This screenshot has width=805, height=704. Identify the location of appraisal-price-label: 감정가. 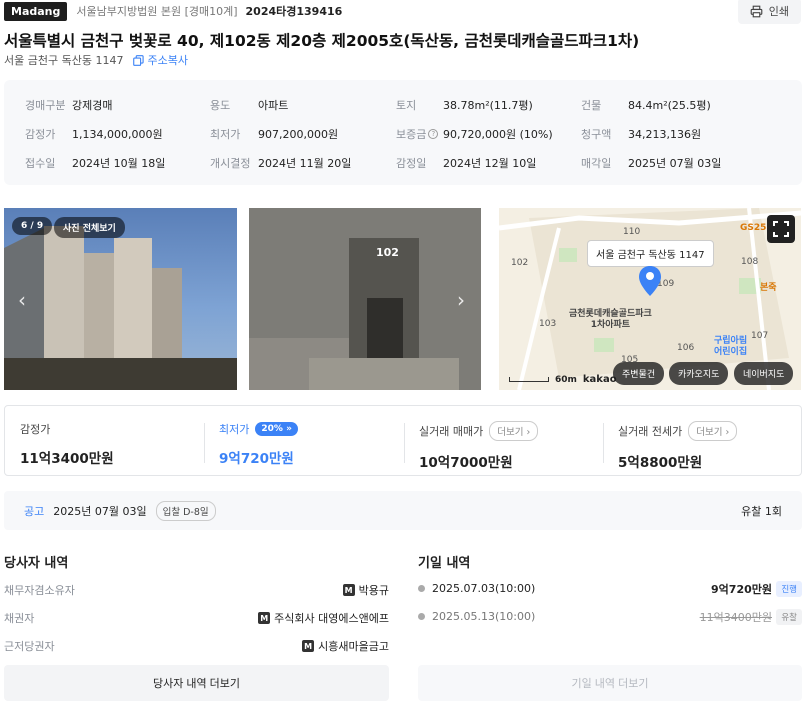
(35, 429).